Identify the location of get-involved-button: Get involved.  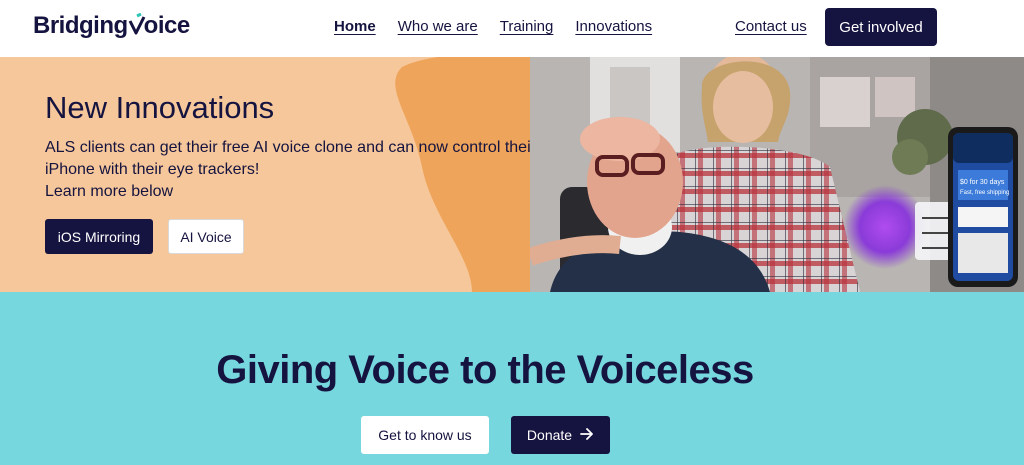
(881, 27).